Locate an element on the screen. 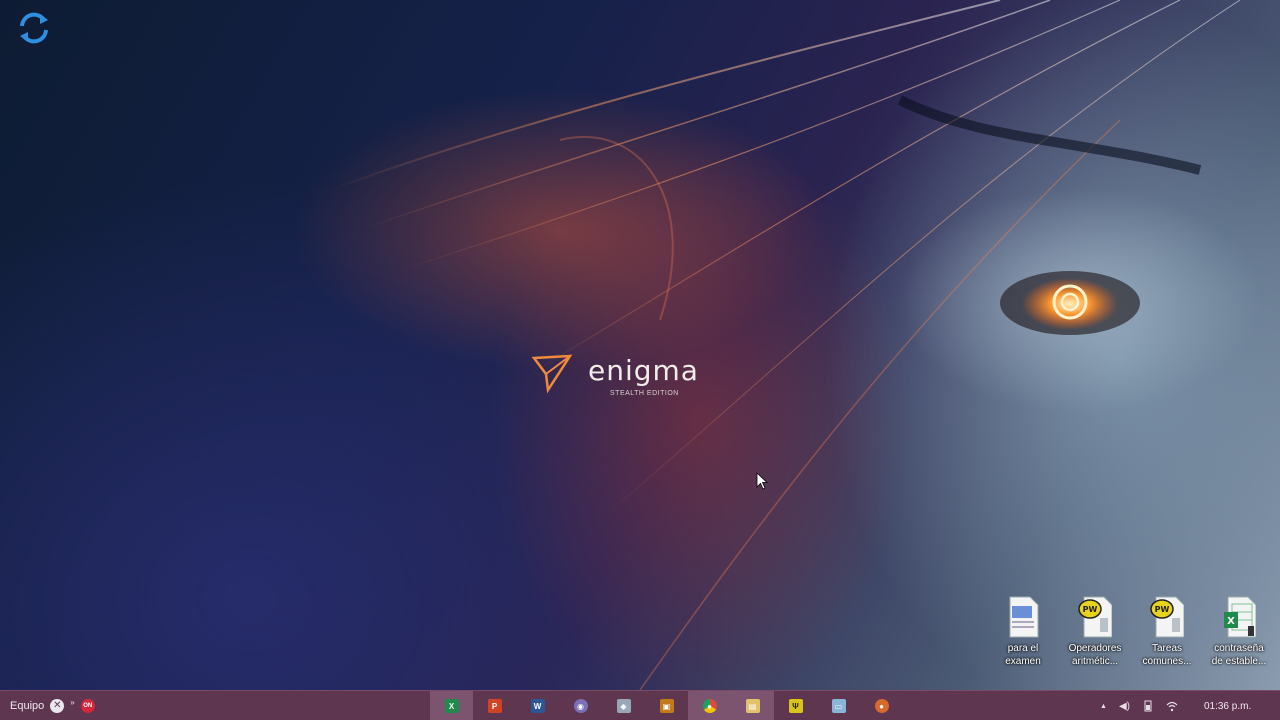  taskbar-monitor-app: ▭ is located at coordinates (838, 705).